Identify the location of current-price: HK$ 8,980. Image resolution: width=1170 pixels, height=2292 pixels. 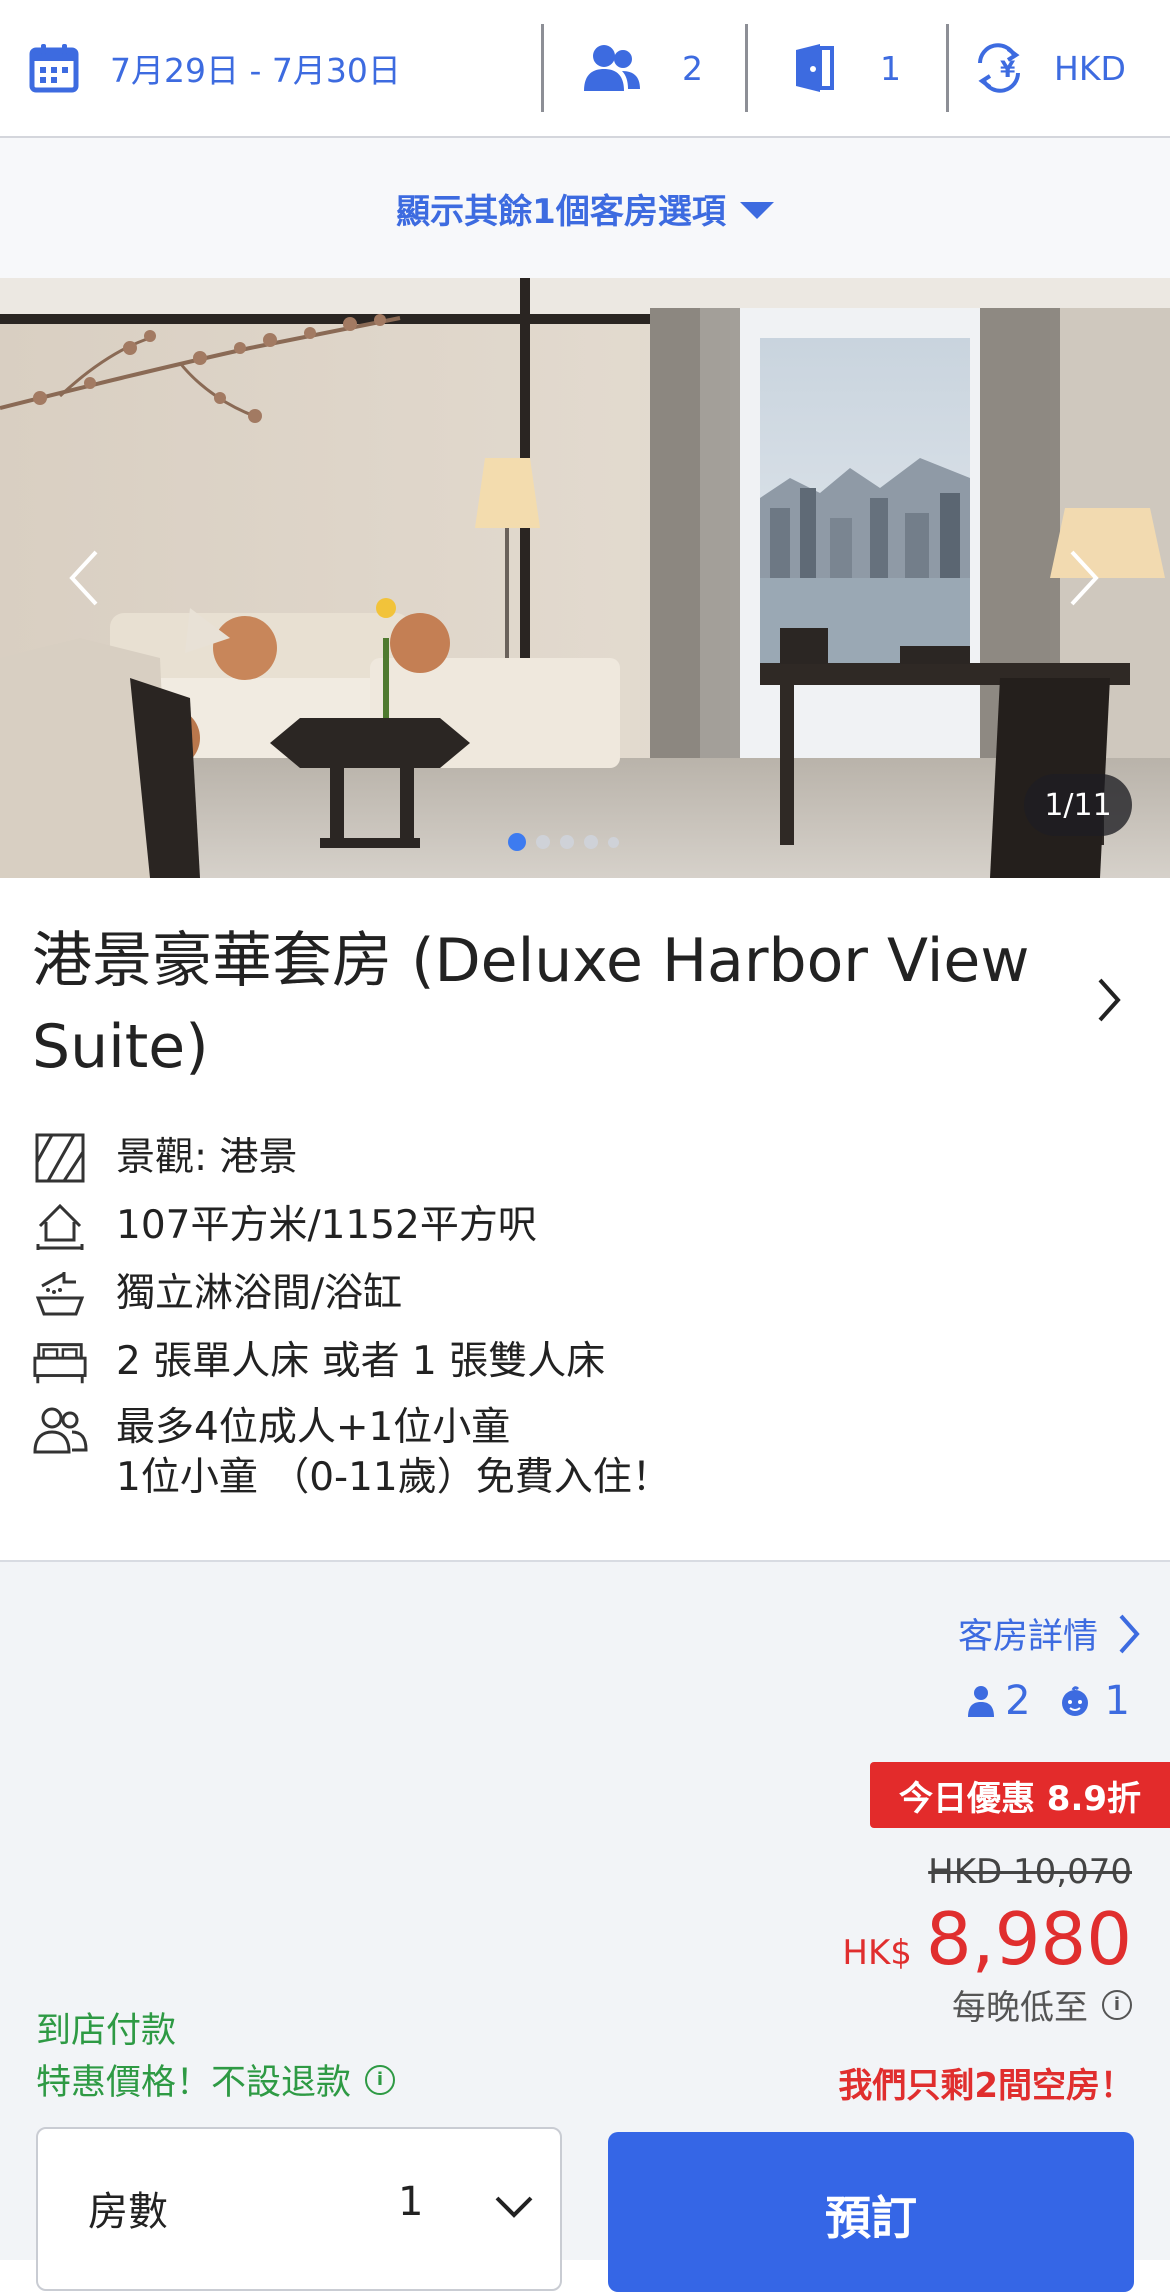
(987, 1939).